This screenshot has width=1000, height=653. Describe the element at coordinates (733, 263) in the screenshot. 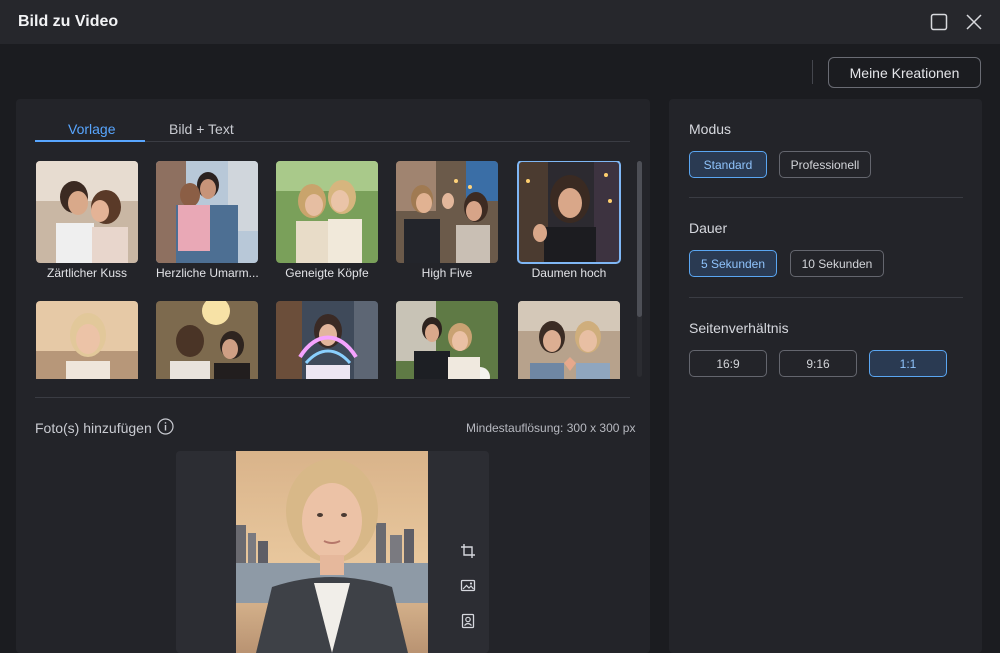

I see `duration-5s-button: 5 Sekunden` at that location.